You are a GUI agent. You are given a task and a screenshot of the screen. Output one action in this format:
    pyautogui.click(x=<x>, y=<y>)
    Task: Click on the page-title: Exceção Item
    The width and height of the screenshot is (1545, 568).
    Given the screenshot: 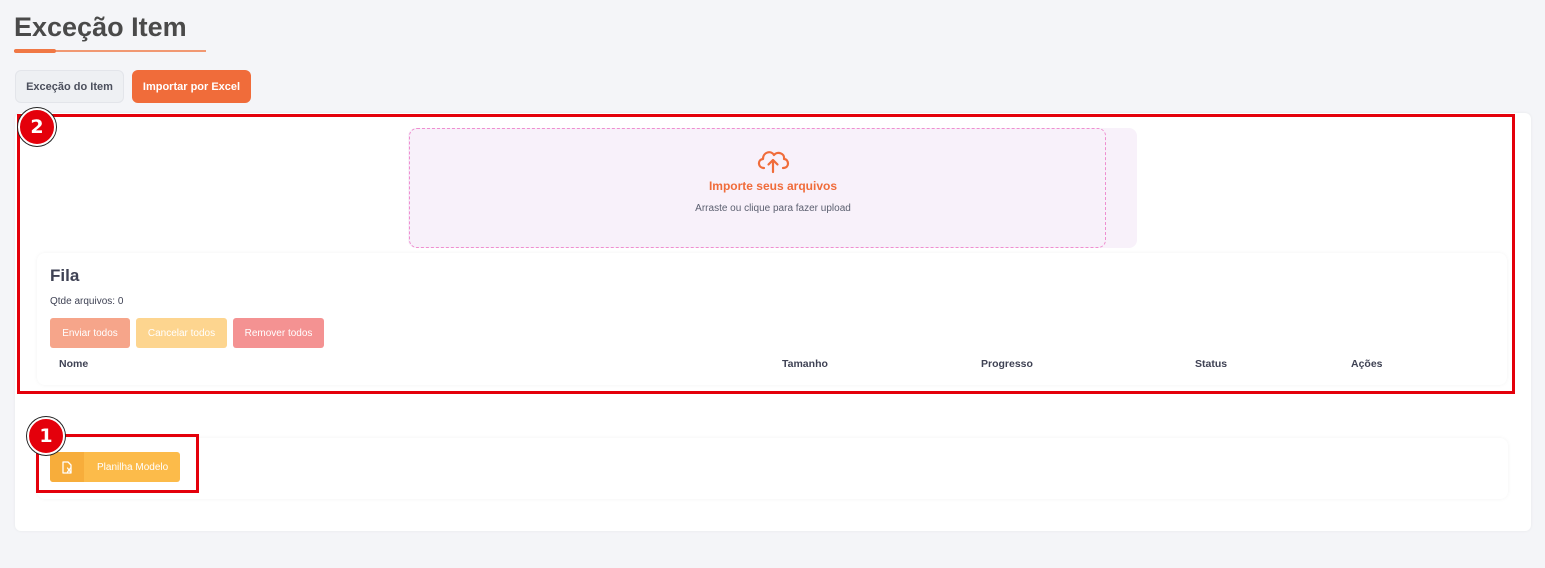 What is the action you would take?
    pyautogui.click(x=100, y=27)
    